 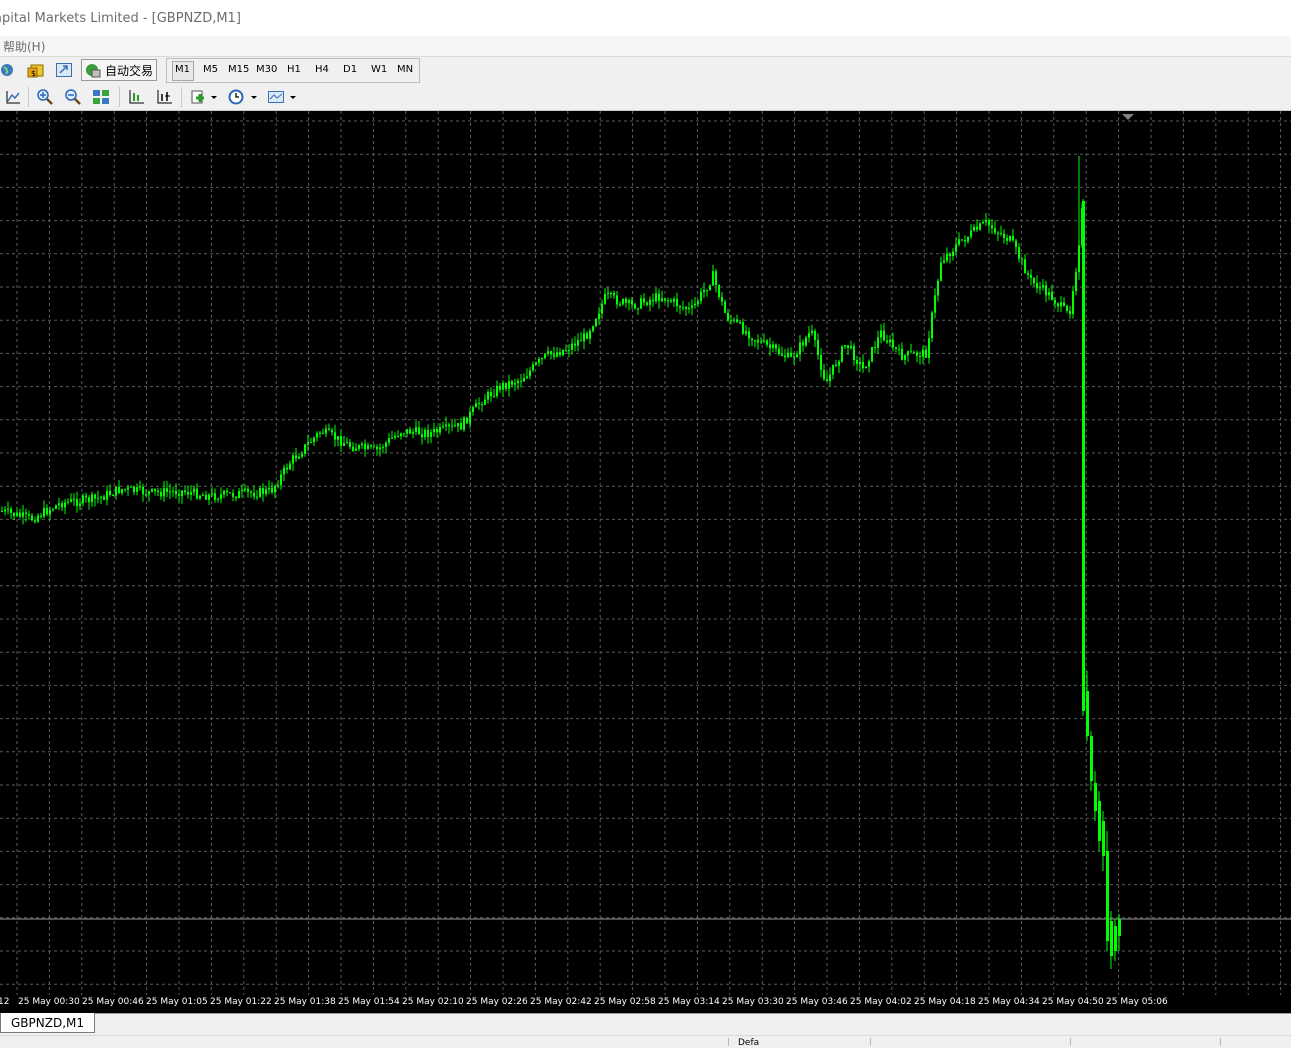 I want to click on tab-gbpnzd-m1: GBPNZD,M1, so click(x=47, y=1023).